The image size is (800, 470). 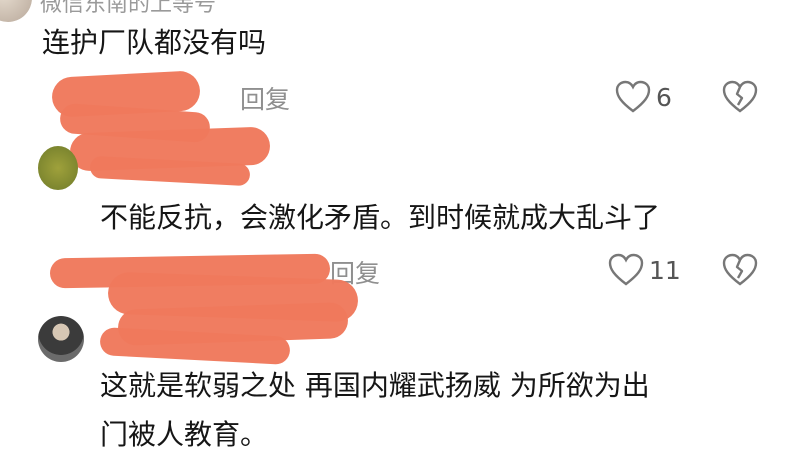 I want to click on comment-username: 微信东南的上等号, so click(x=128, y=9).